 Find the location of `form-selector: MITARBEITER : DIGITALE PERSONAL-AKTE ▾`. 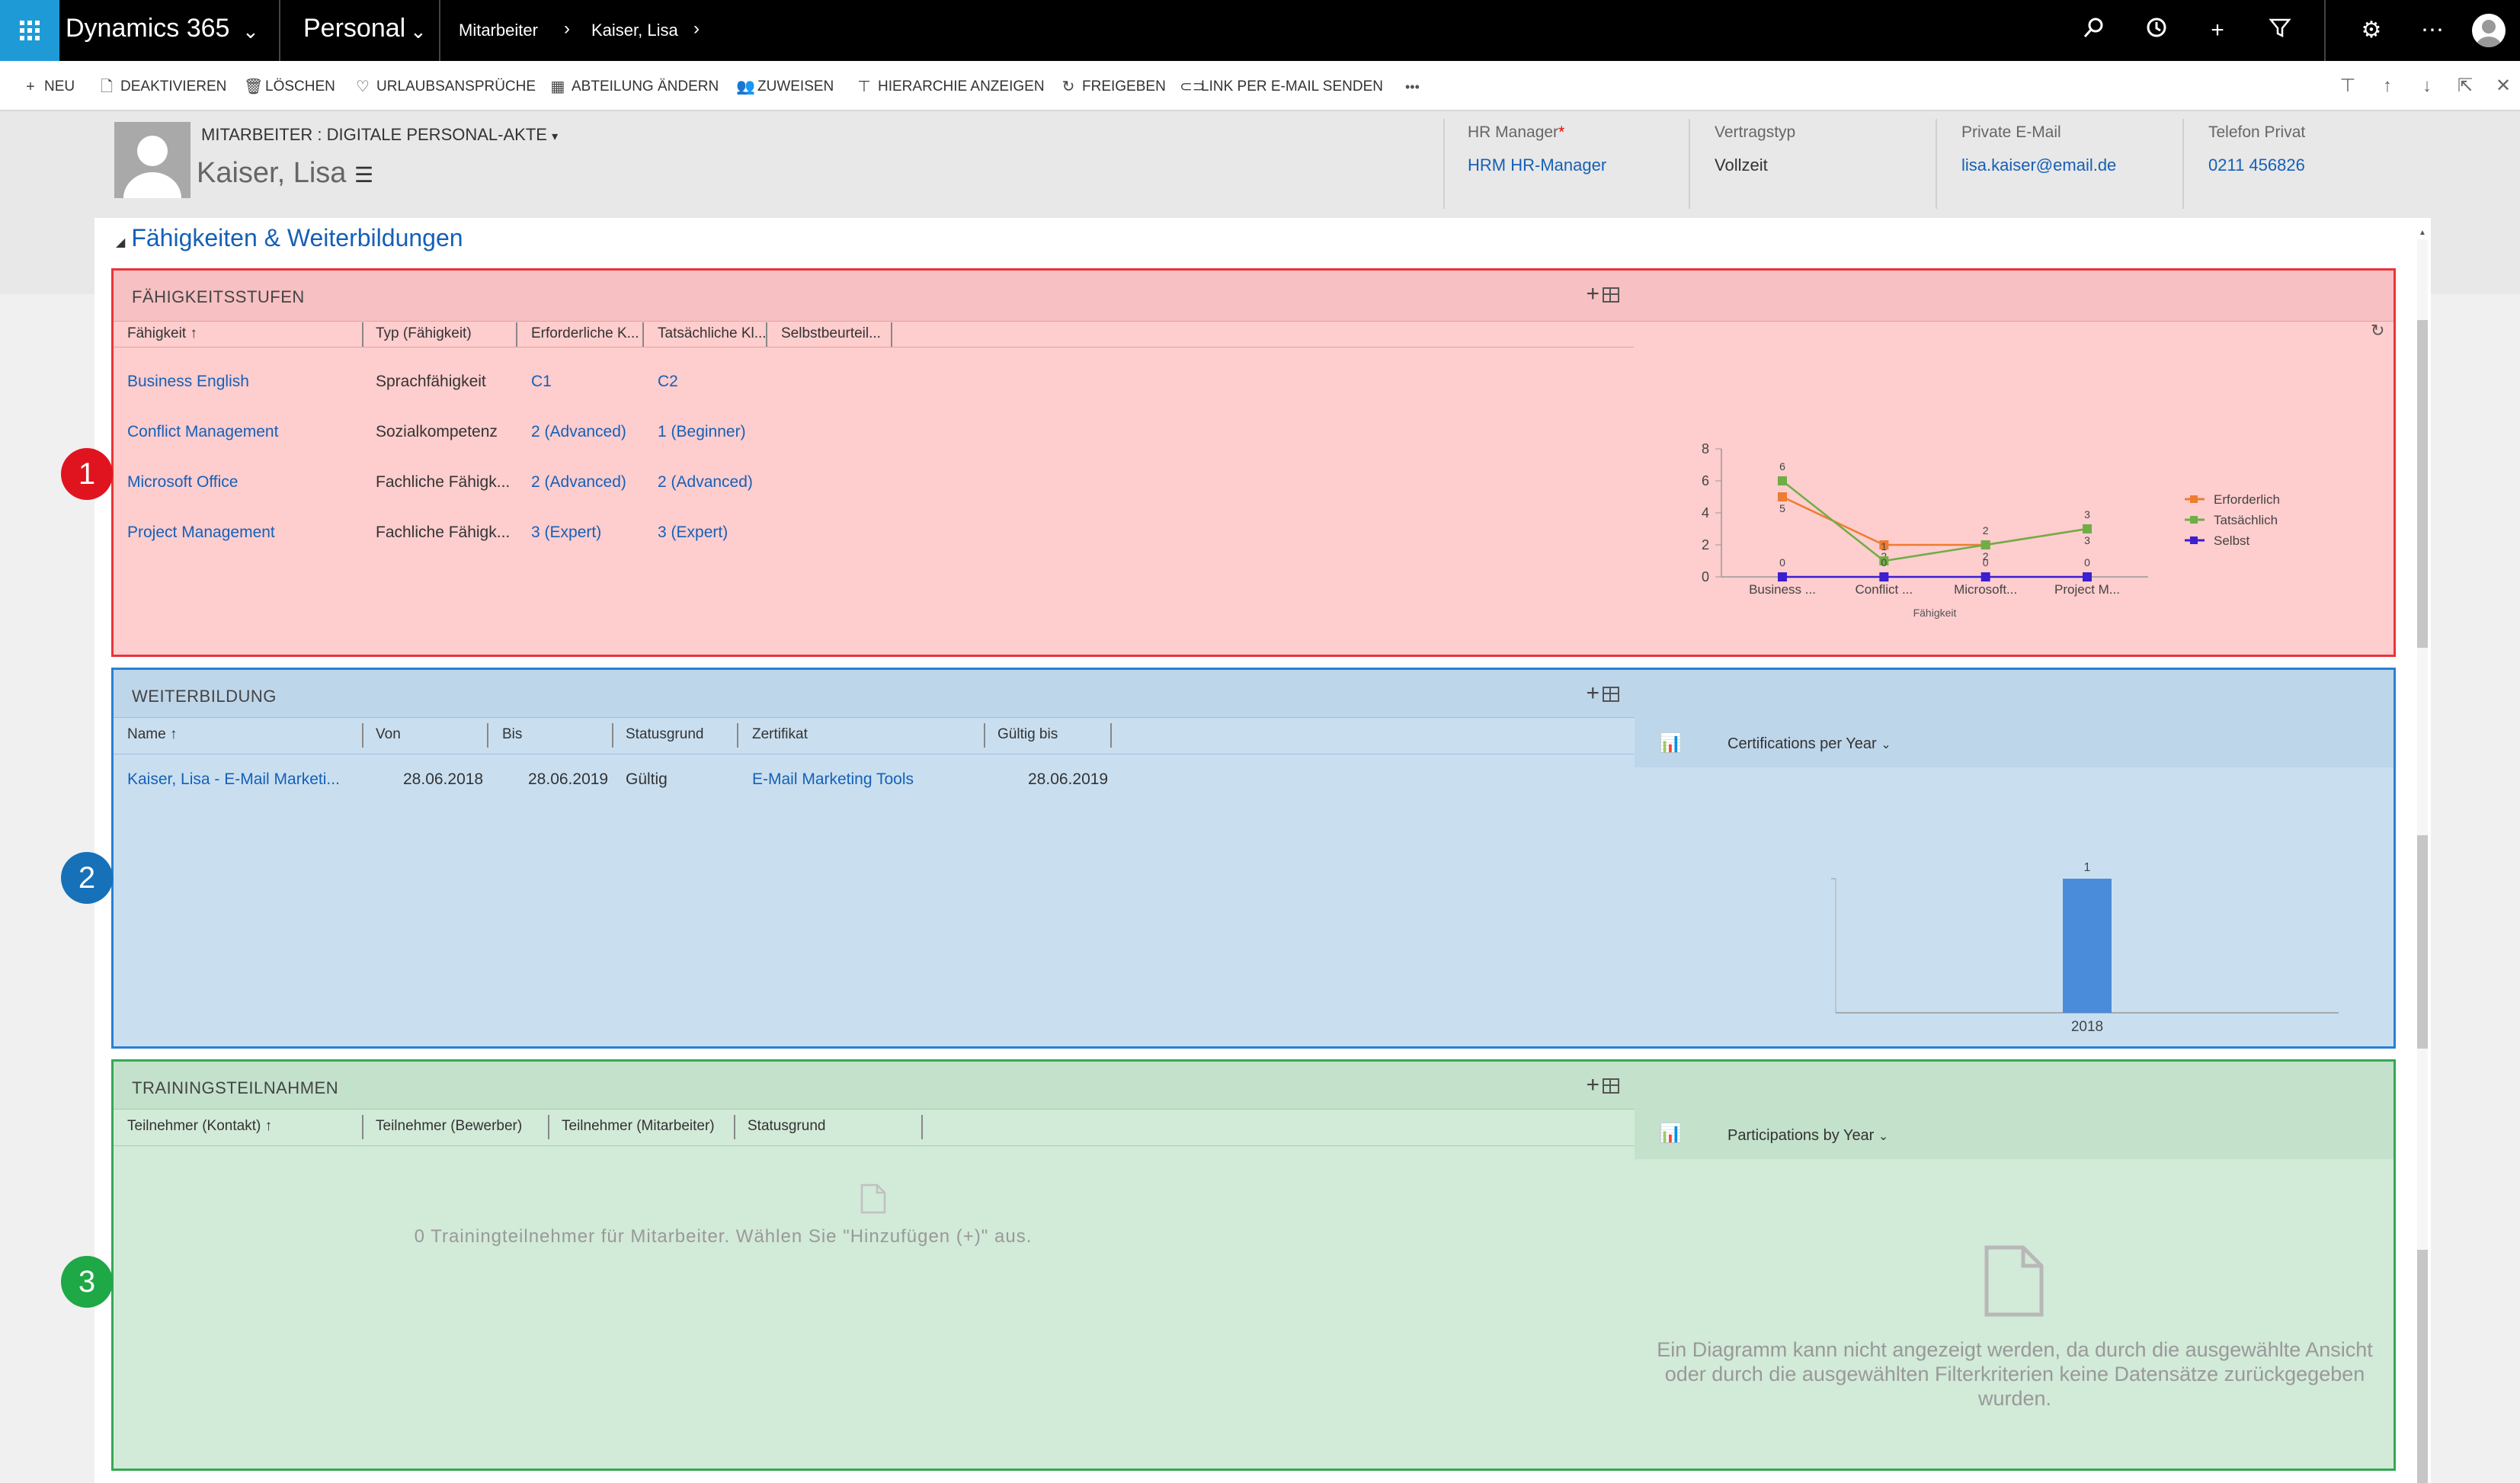

form-selector: MITARBEITER : DIGITALE PERSONAL-AKTE ▾ is located at coordinates (379, 135).